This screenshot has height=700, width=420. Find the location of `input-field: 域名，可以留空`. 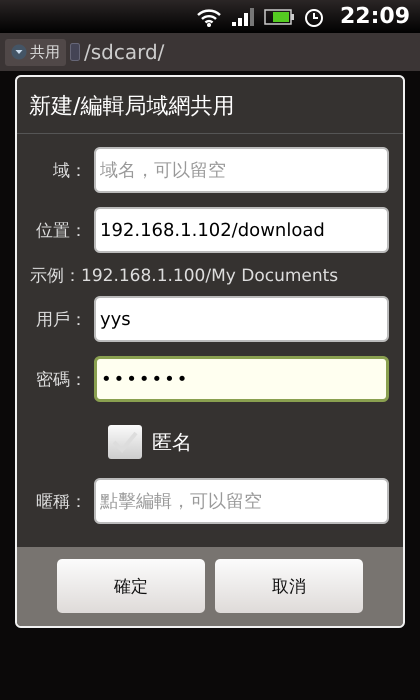

input-field: 域名，可以留空 is located at coordinates (241, 170).